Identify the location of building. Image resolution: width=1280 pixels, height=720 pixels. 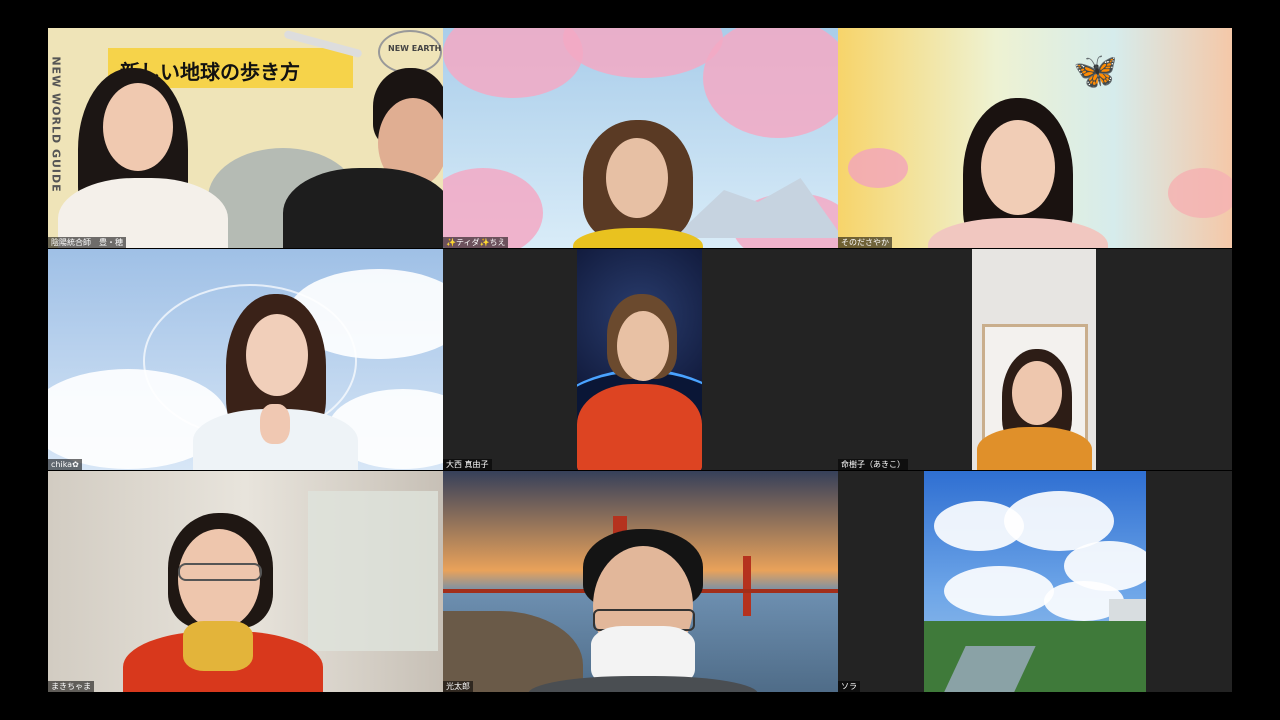
(1127, 610).